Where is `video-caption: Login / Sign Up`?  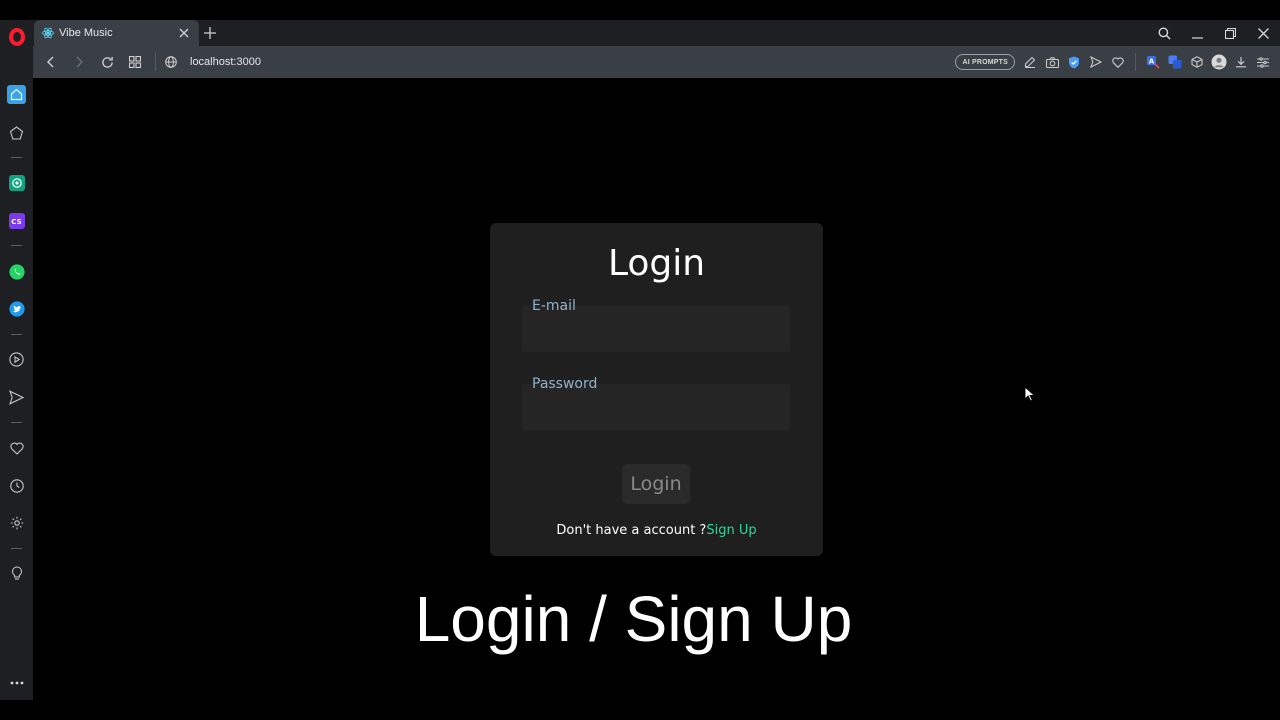
video-caption: Login / Sign Up is located at coordinates (633, 619).